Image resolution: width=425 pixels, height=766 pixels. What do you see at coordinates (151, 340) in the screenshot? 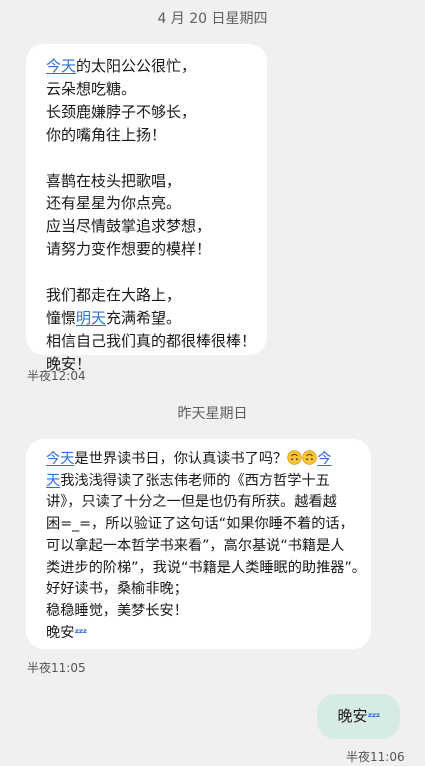
I see `message-line: 相信自己我们真的都很棒很棒！` at bounding box center [151, 340].